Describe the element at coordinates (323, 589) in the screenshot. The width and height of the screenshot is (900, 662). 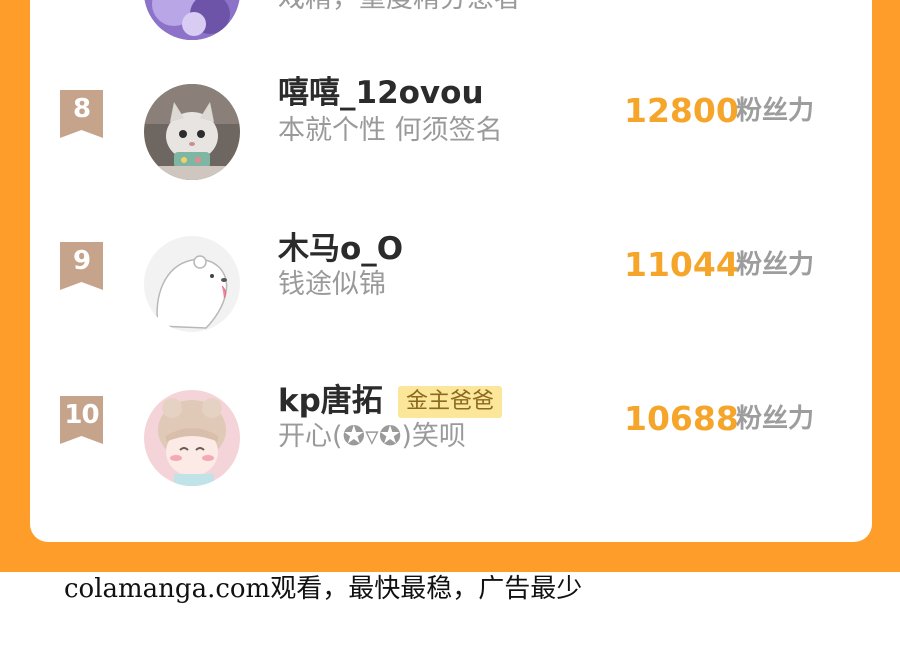
I see `watermark-footer: colamanga.com观看，最快最稳，广告最少` at that location.